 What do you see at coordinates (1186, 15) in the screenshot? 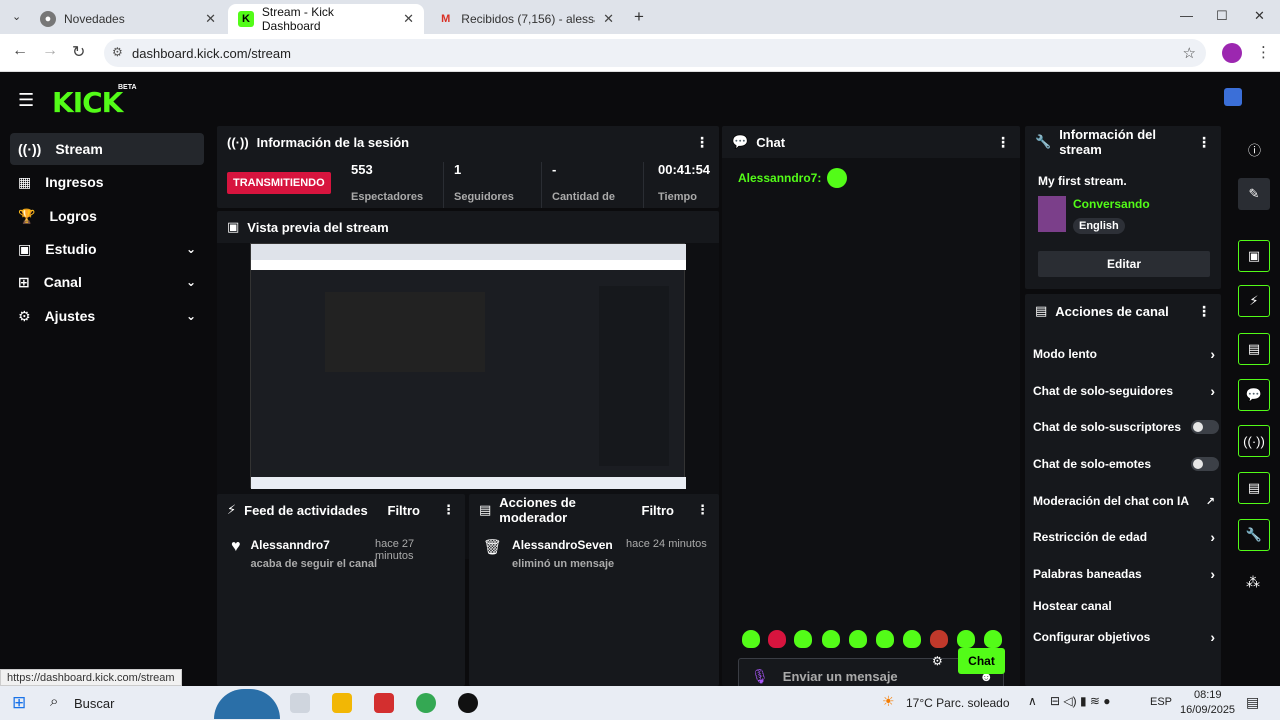
I see `minimize-icon: —` at bounding box center [1186, 15].